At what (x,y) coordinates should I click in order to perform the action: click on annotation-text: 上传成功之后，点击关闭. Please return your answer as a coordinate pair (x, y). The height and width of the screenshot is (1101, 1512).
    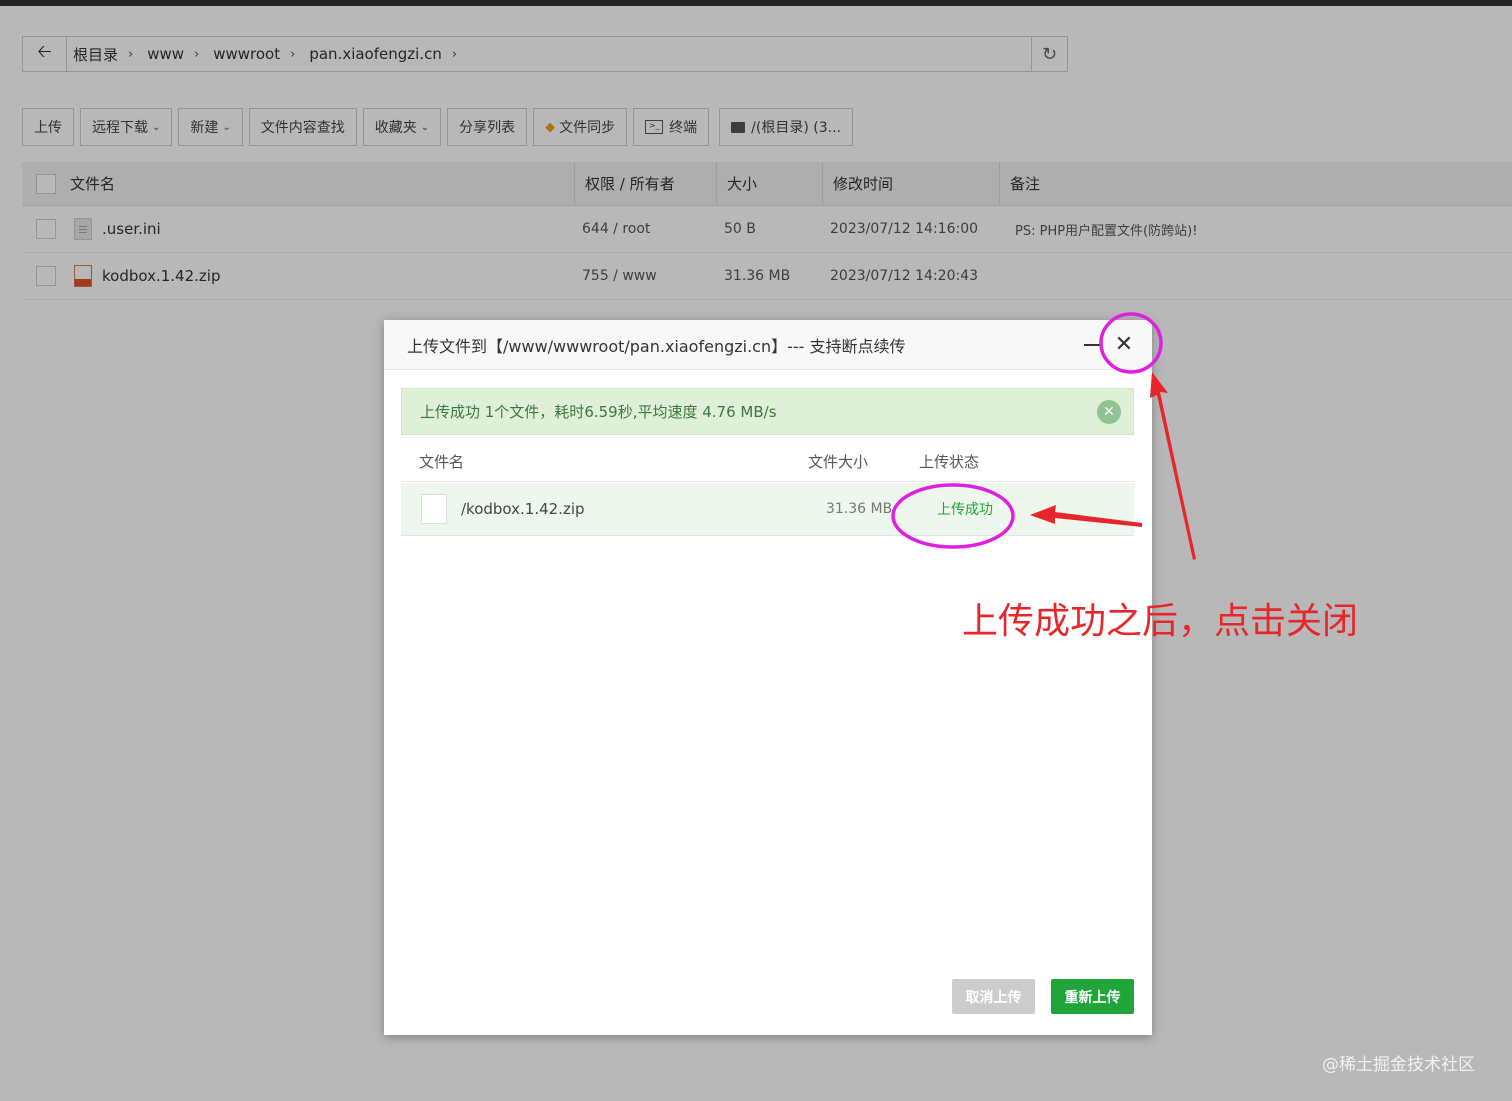
    Looking at the image, I should click on (1160, 621).